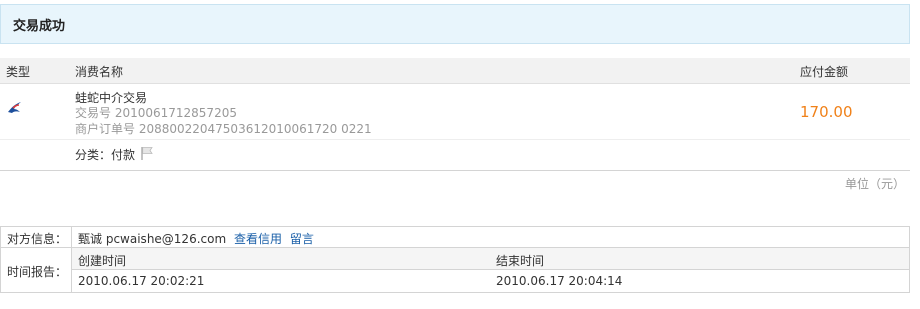 The width and height of the screenshot is (920, 309). Describe the element at coordinates (37, 239) in the screenshot. I see `counterparty-label: 对方信息：` at that location.